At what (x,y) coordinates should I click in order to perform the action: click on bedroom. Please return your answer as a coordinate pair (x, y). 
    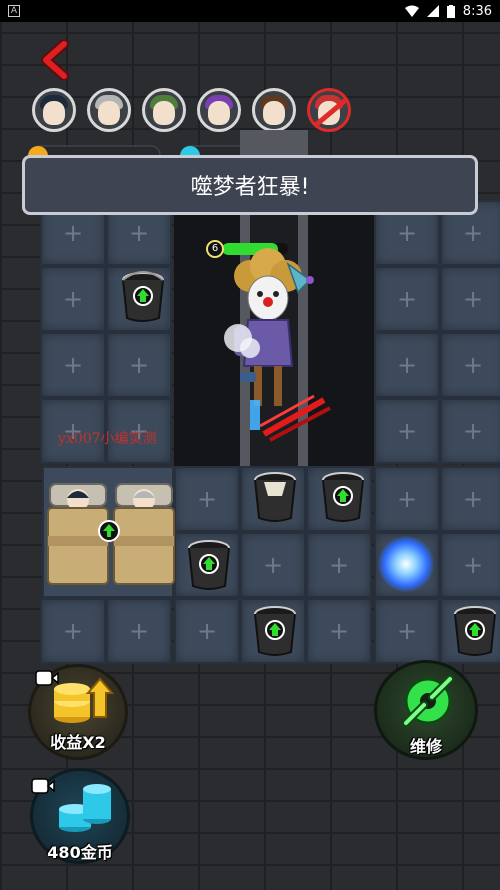
    Looking at the image, I should click on (108, 532).